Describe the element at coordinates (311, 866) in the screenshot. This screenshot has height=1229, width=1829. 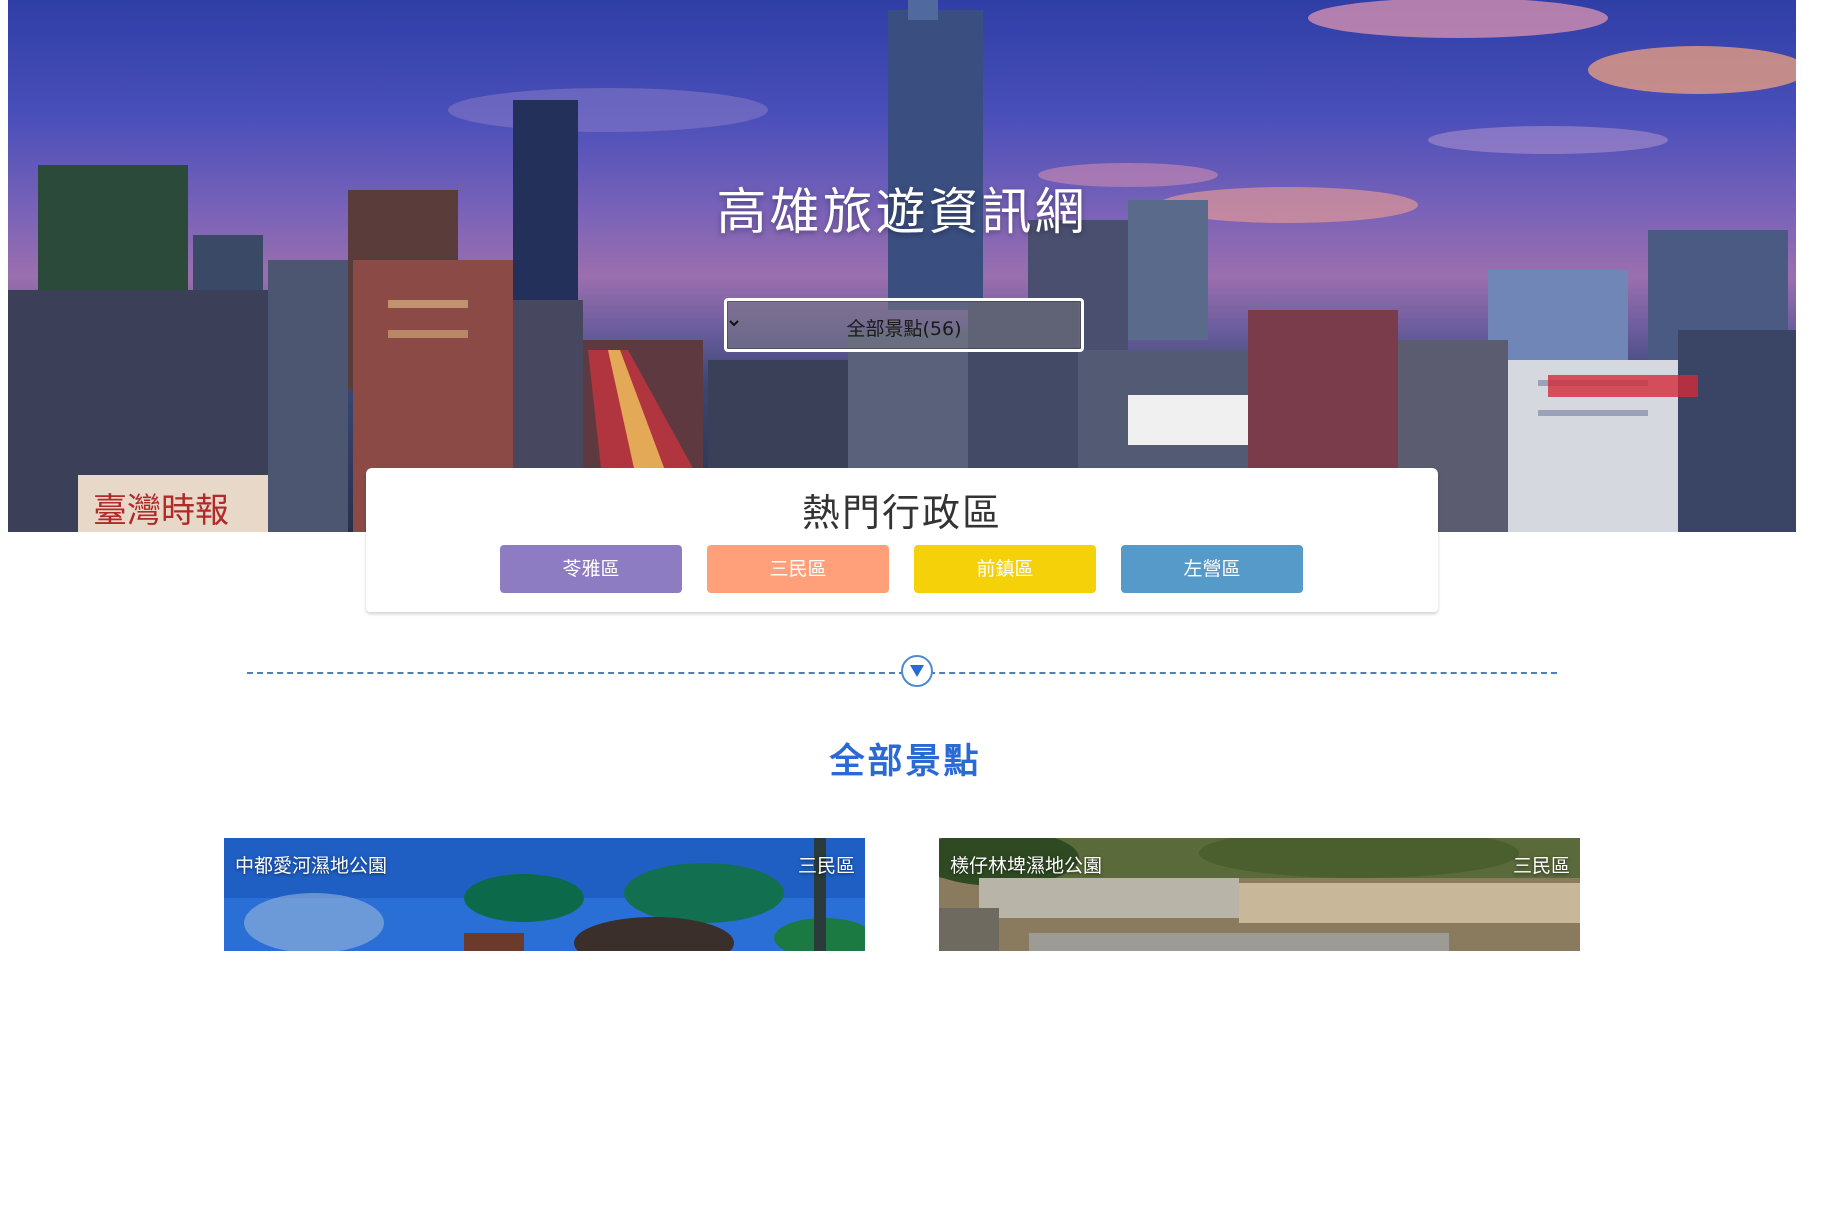
I see `spot-name: 中都愛河濕地公園` at that location.